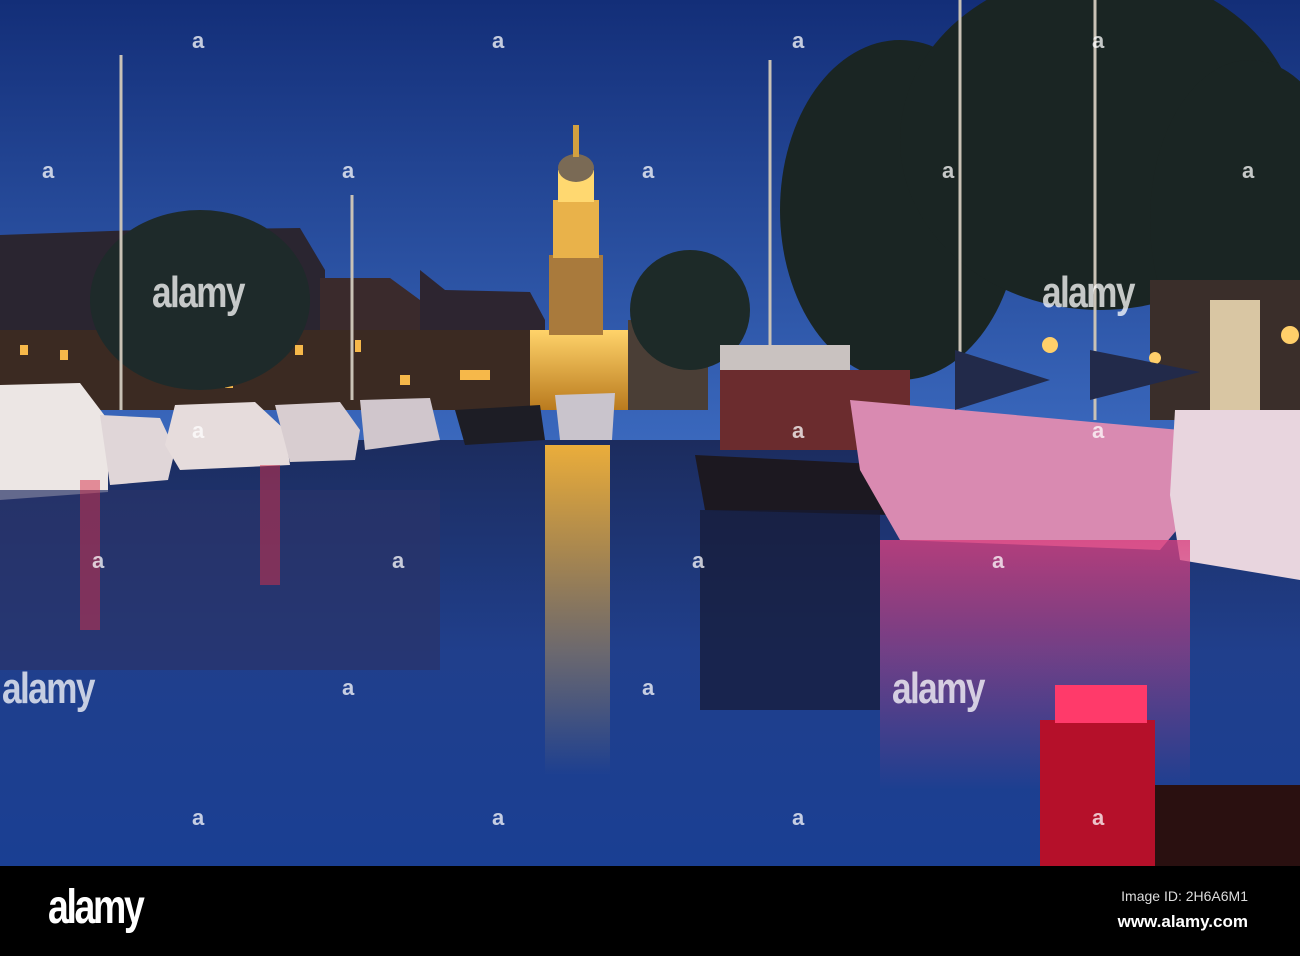 Image resolution: width=1300 pixels, height=956 pixels. What do you see at coordinates (270, 525) in the screenshot?
I see `red-light-reflection` at bounding box center [270, 525].